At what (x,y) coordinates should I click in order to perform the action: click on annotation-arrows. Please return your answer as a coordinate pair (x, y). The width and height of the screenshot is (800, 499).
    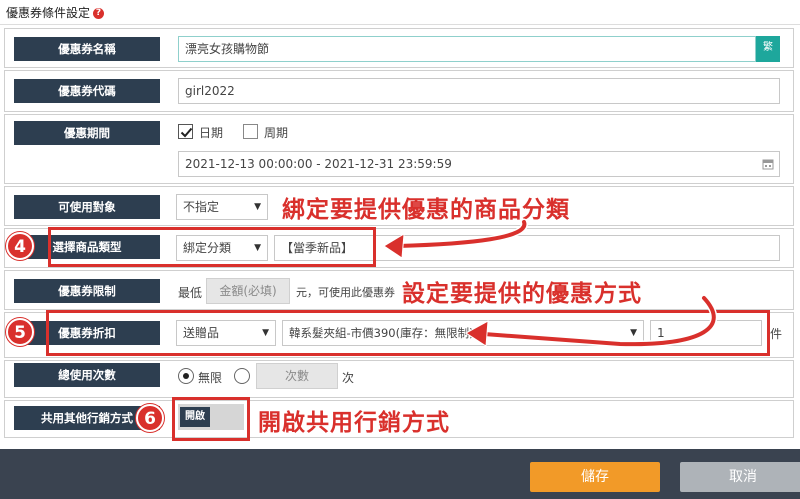
    Looking at the image, I should click on (550, 283).